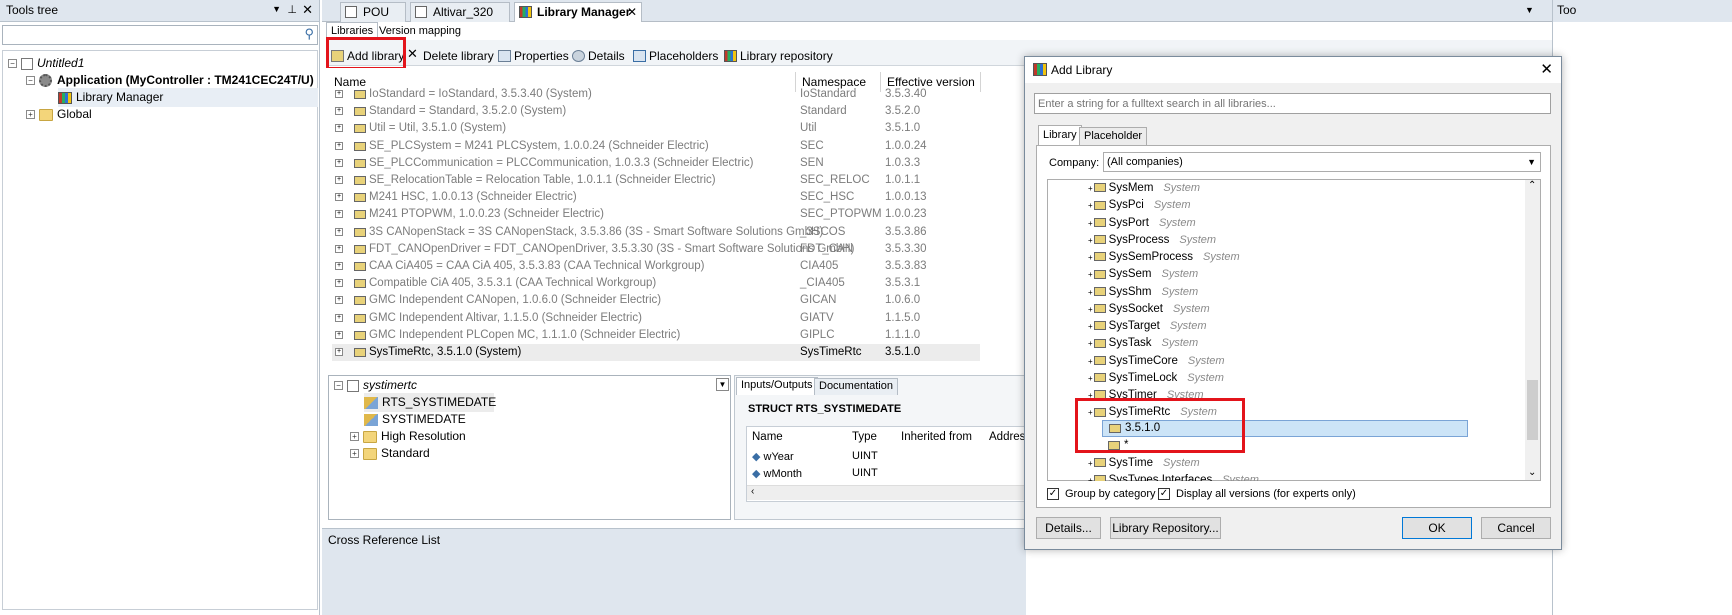 Image resolution: width=1732 pixels, height=615 pixels. I want to click on tree-item-global: + Global, so click(59, 114).